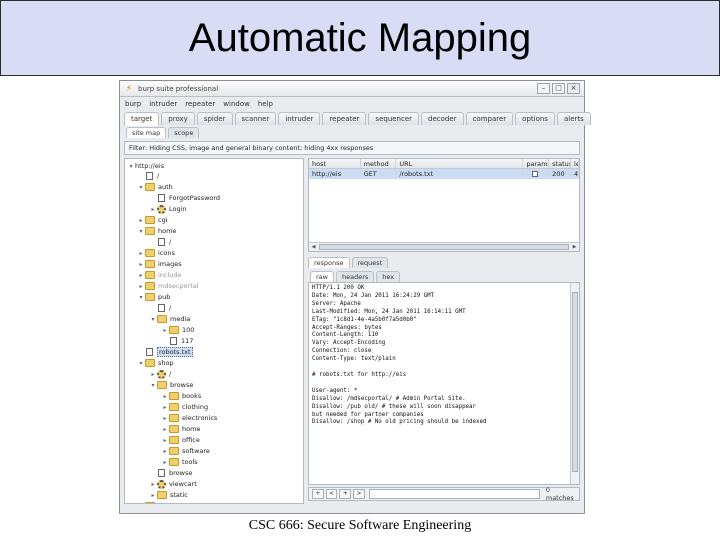 This screenshot has height=540, width=720. I want to click on tree-node: ▾ shop, so click(155, 363).